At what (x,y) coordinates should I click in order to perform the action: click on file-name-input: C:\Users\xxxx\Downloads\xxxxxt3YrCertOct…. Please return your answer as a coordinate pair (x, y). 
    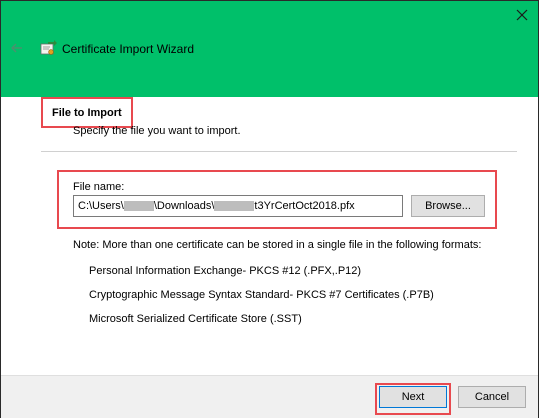
    Looking at the image, I should click on (238, 206).